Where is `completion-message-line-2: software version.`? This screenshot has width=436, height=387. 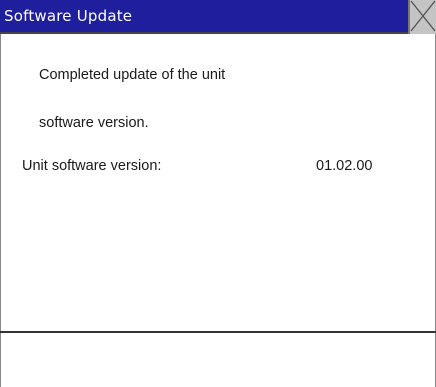 completion-message-line-2: software version. is located at coordinates (94, 123).